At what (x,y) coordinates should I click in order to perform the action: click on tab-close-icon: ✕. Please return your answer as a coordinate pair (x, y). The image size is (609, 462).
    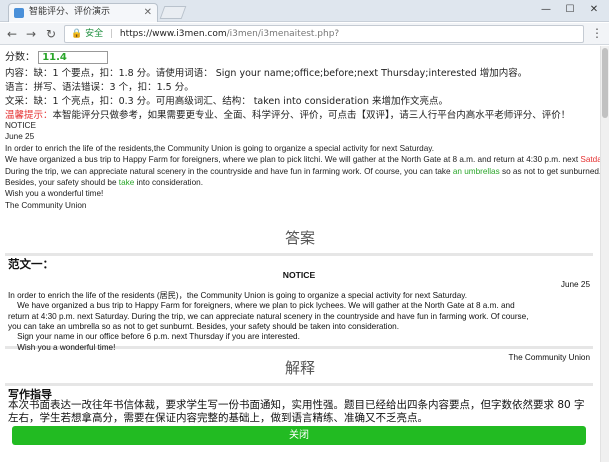
    Looking at the image, I should click on (148, 12).